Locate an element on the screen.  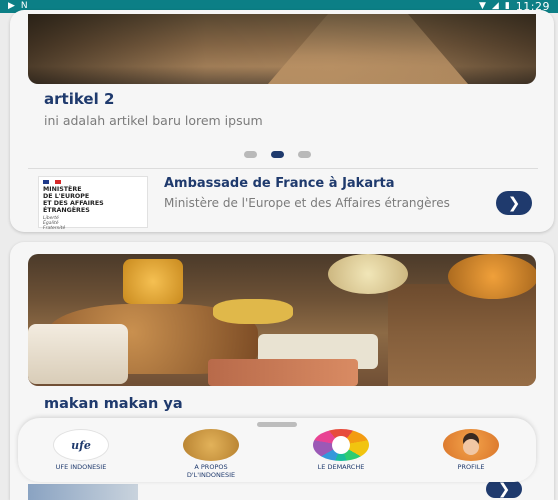
drag-handle is located at coordinates (277, 424).